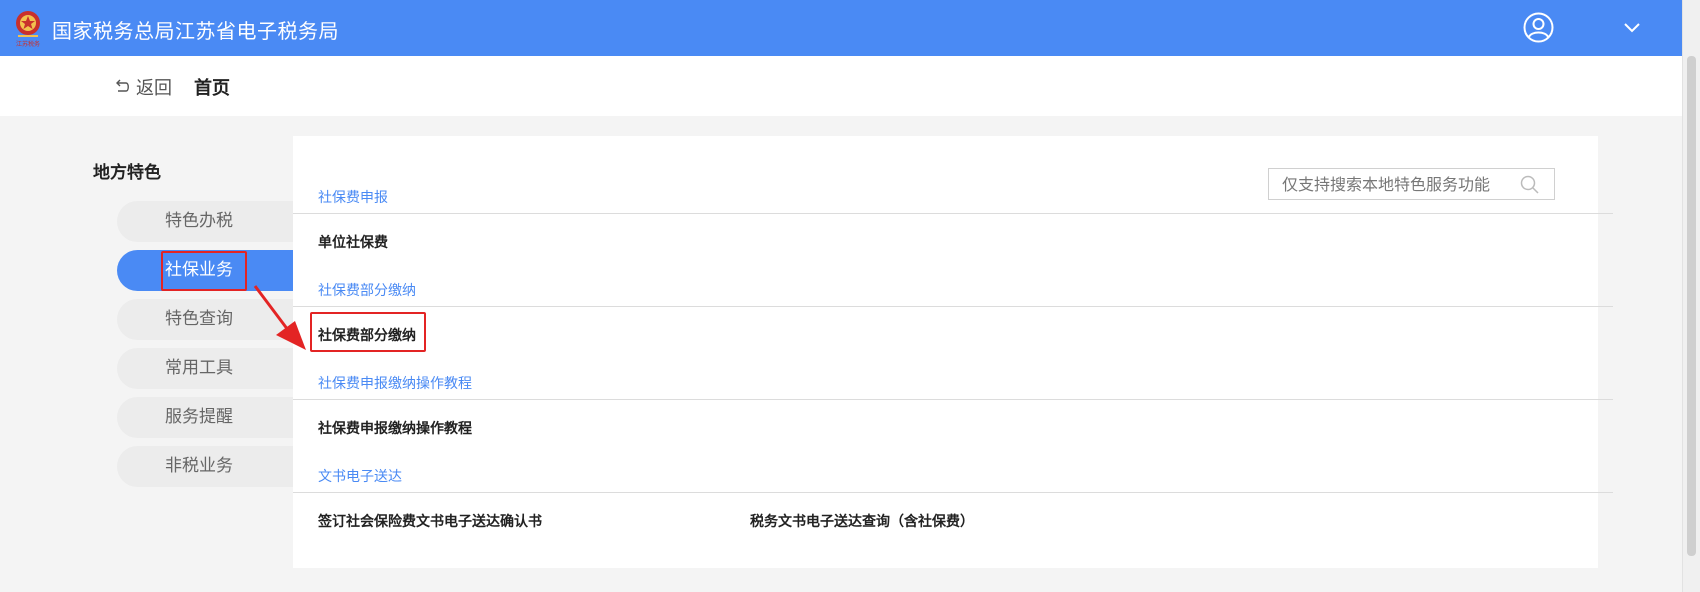  What do you see at coordinates (395, 384) in the screenshot?
I see `section-title-tutorial: 社保费申报缴纳操作教程` at bounding box center [395, 384].